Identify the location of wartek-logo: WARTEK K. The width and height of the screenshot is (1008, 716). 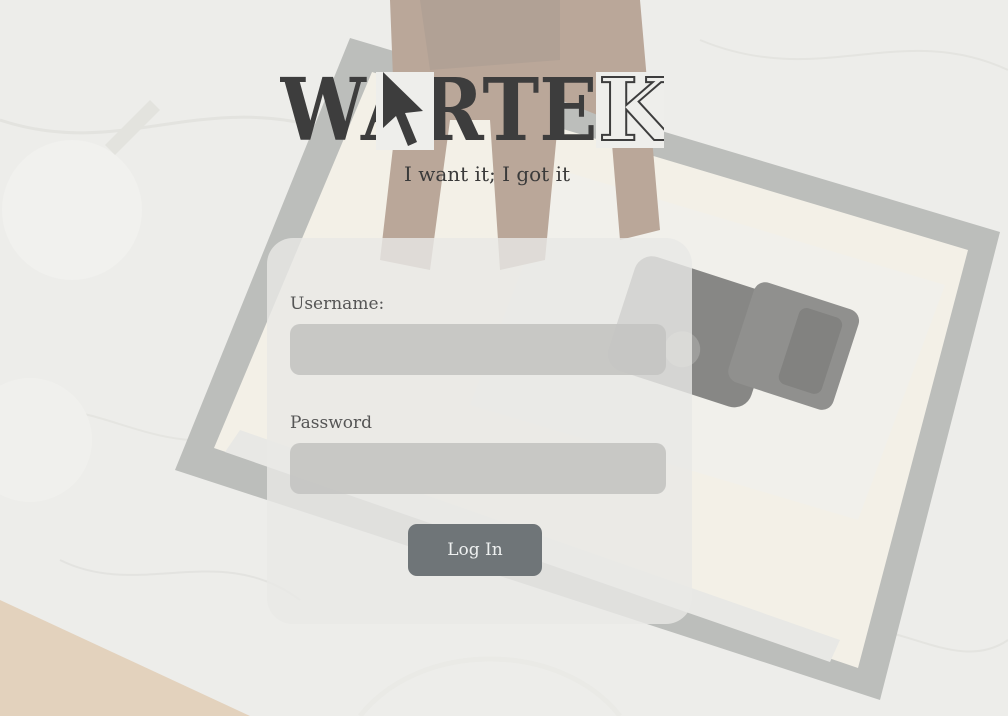
(472, 112).